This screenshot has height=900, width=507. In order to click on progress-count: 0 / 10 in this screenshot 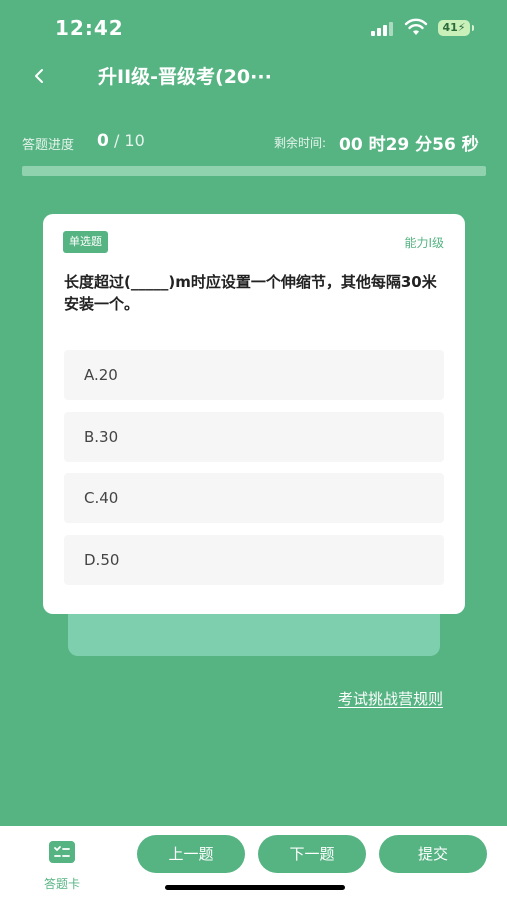, I will do `click(121, 141)`.